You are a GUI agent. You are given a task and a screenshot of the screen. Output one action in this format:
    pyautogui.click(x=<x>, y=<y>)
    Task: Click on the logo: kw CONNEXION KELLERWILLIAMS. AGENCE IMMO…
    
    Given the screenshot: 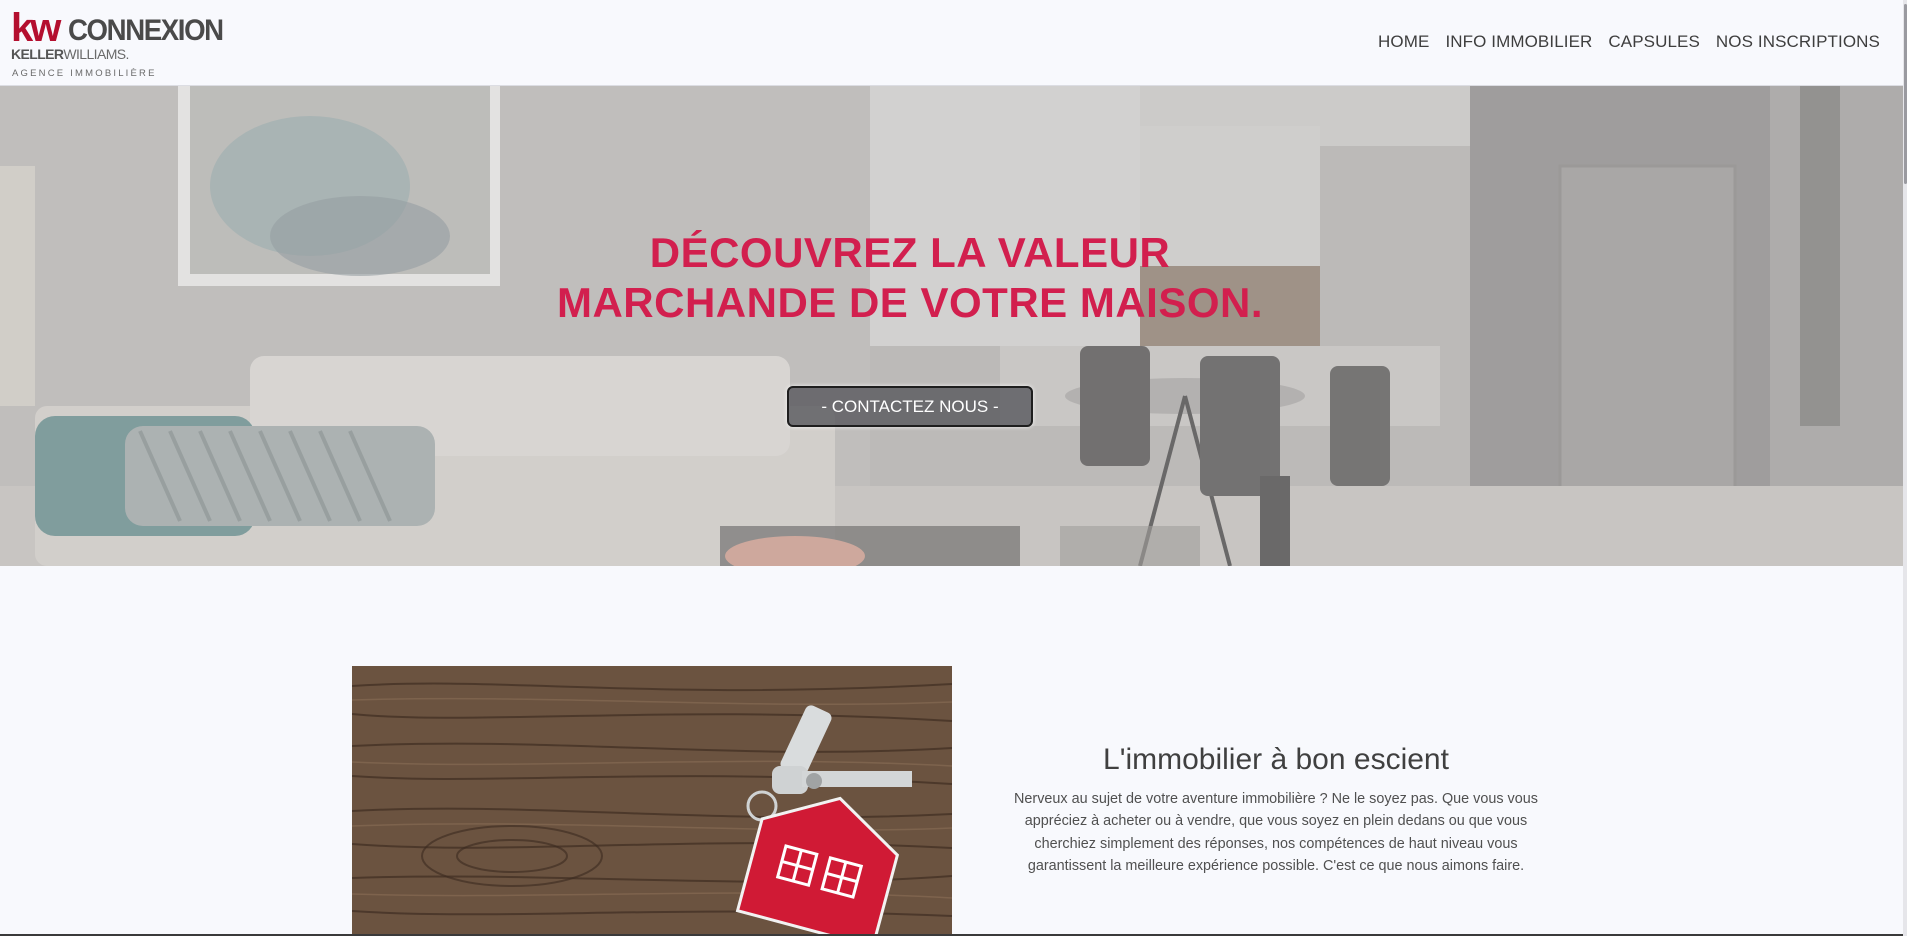 What is the action you would take?
    pyautogui.click(x=117, y=43)
    